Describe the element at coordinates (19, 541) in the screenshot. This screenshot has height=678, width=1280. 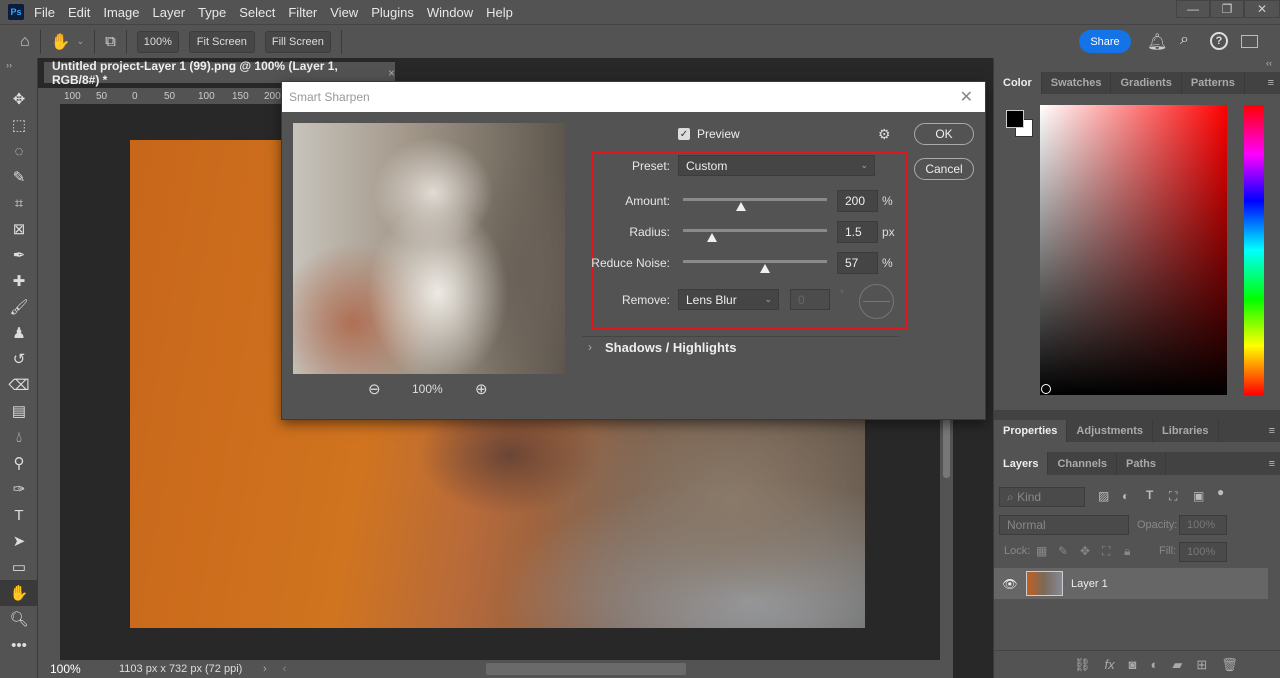
I see `path-selection-tool-icon: ➤` at that location.